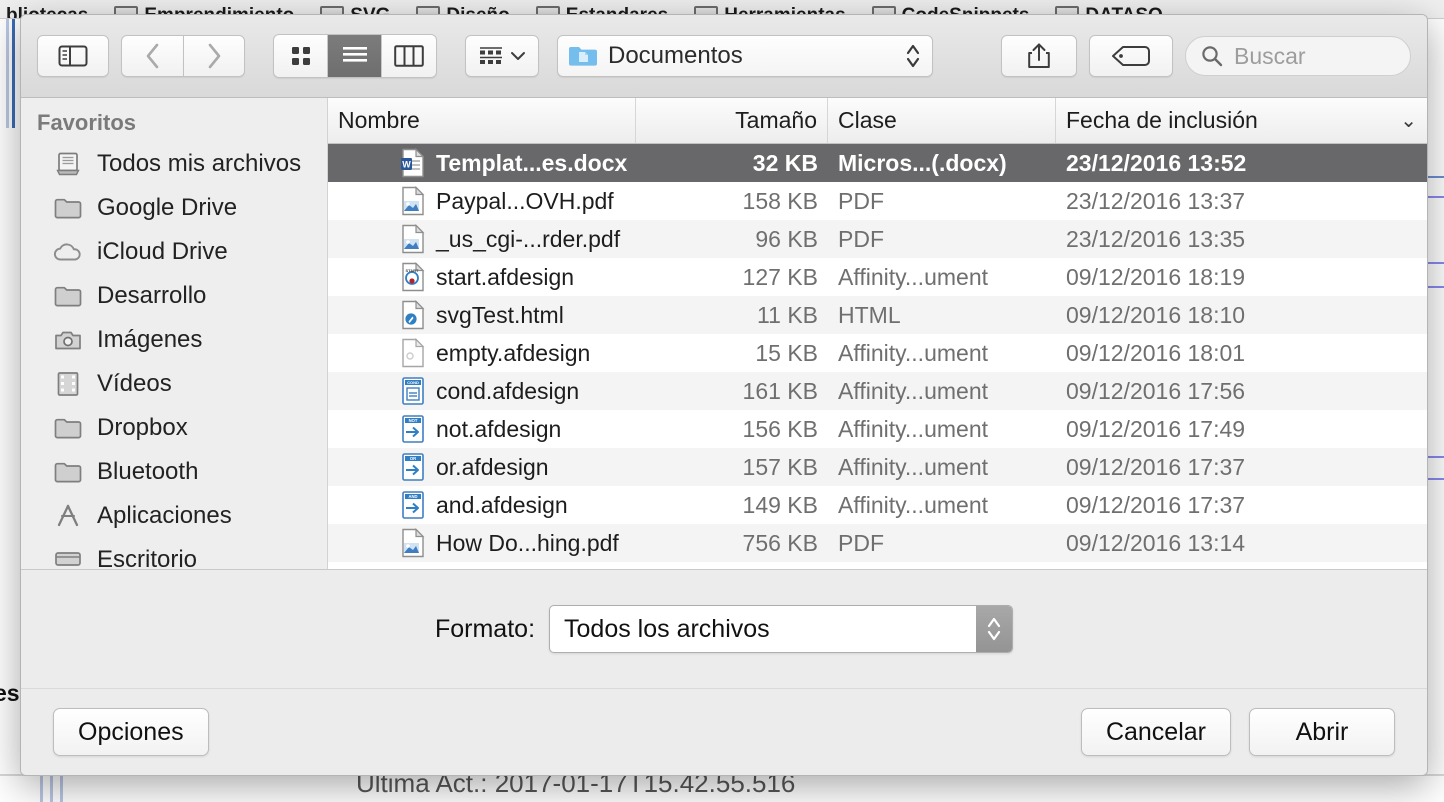  Describe the element at coordinates (174, 340) in the screenshot. I see `sidebar-item-imagenes: Imágenes` at that location.